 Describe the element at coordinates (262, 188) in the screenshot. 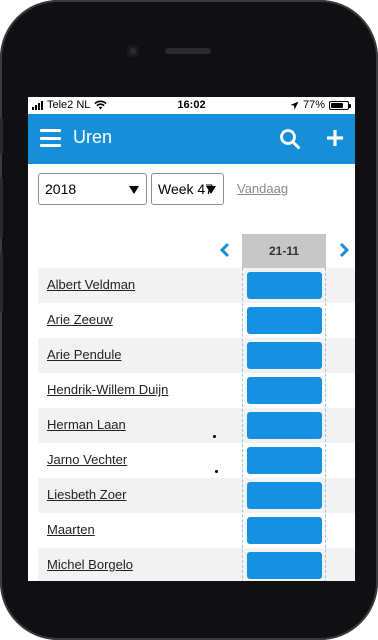

I see `today-link: Vandaag` at that location.